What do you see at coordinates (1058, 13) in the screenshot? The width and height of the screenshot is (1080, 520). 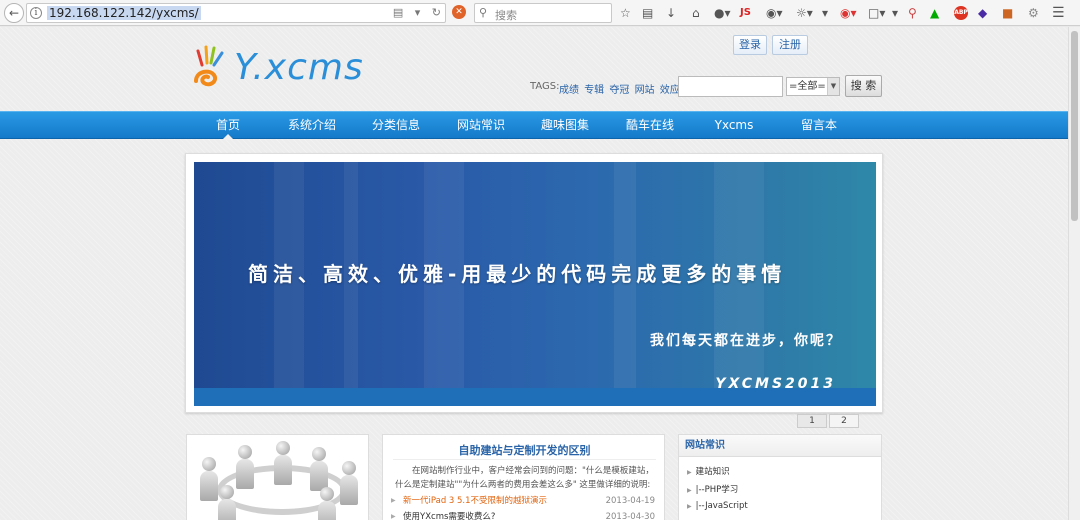 I see `menu-icon: ☰` at bounding box center [1058, 13].